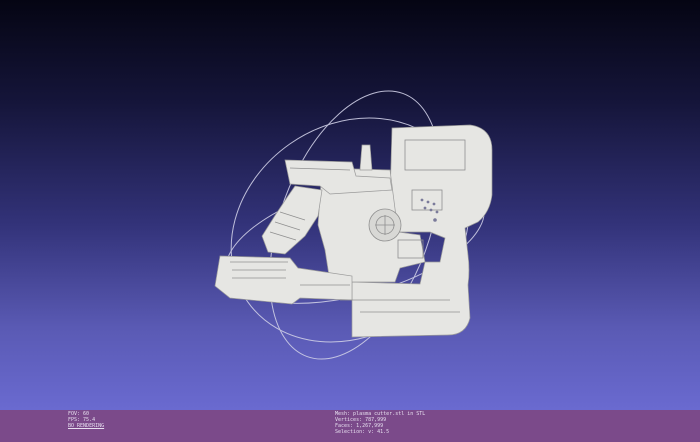  What do you see at coordinates (362, 432) in the screenshot?
I see `status-selection: Selection: v: 41.5` at bounding box center [362, 432].